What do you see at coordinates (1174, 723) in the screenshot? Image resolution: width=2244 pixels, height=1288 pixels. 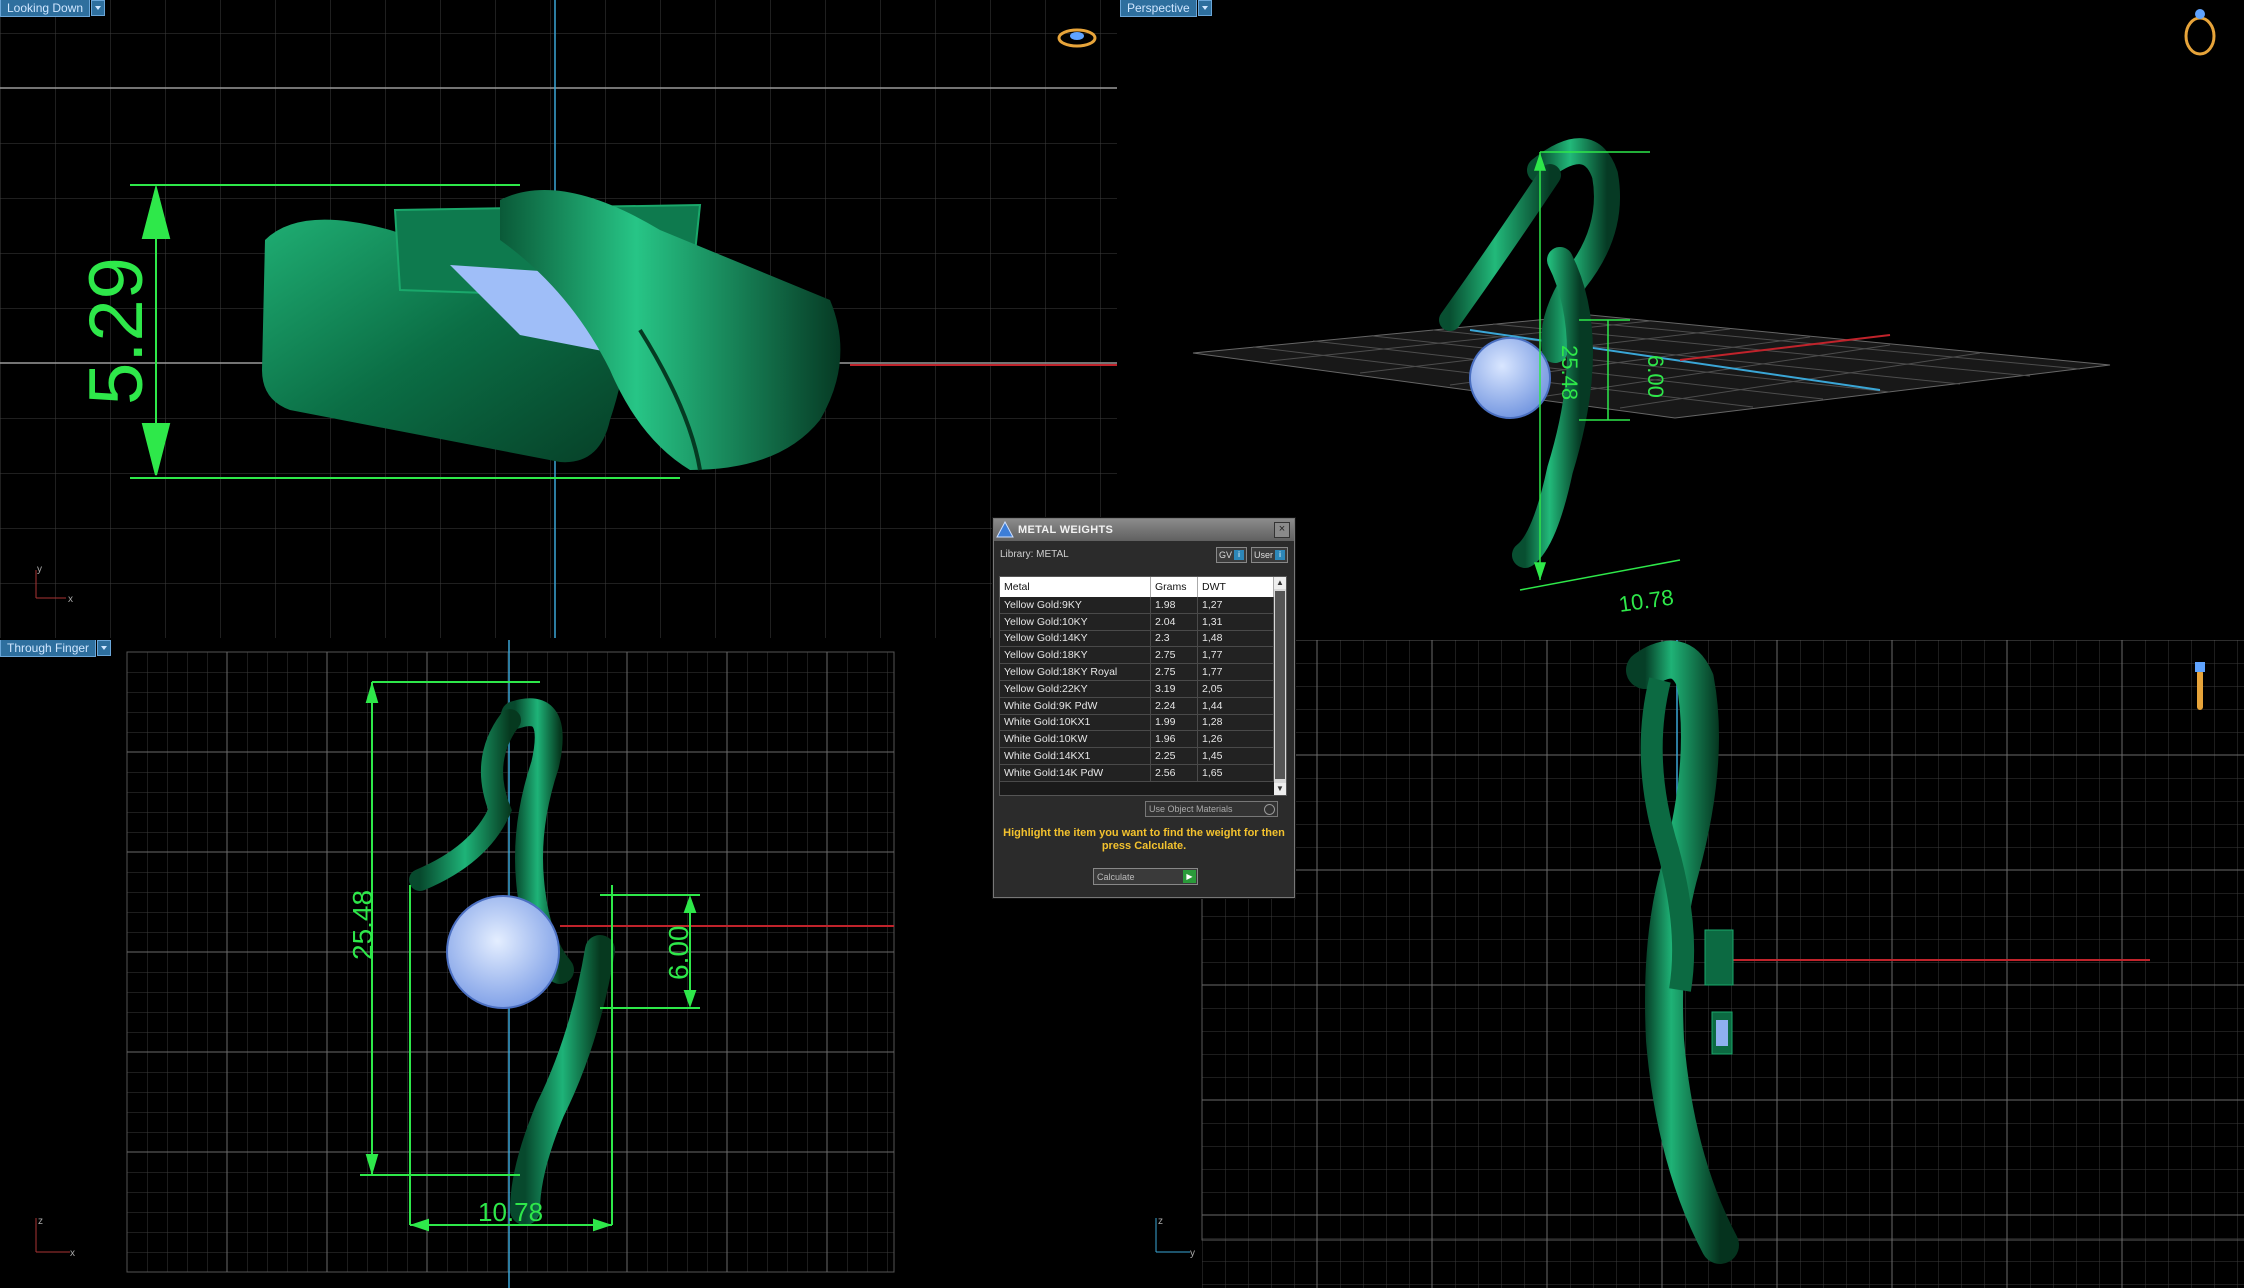 I see `grams-cell: 1.99` at bounding box center [1174, 723].